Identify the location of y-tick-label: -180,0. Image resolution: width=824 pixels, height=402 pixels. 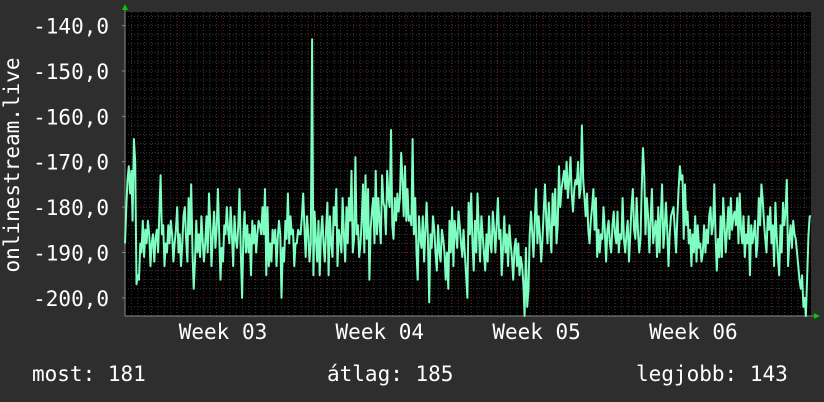
(71, 208).